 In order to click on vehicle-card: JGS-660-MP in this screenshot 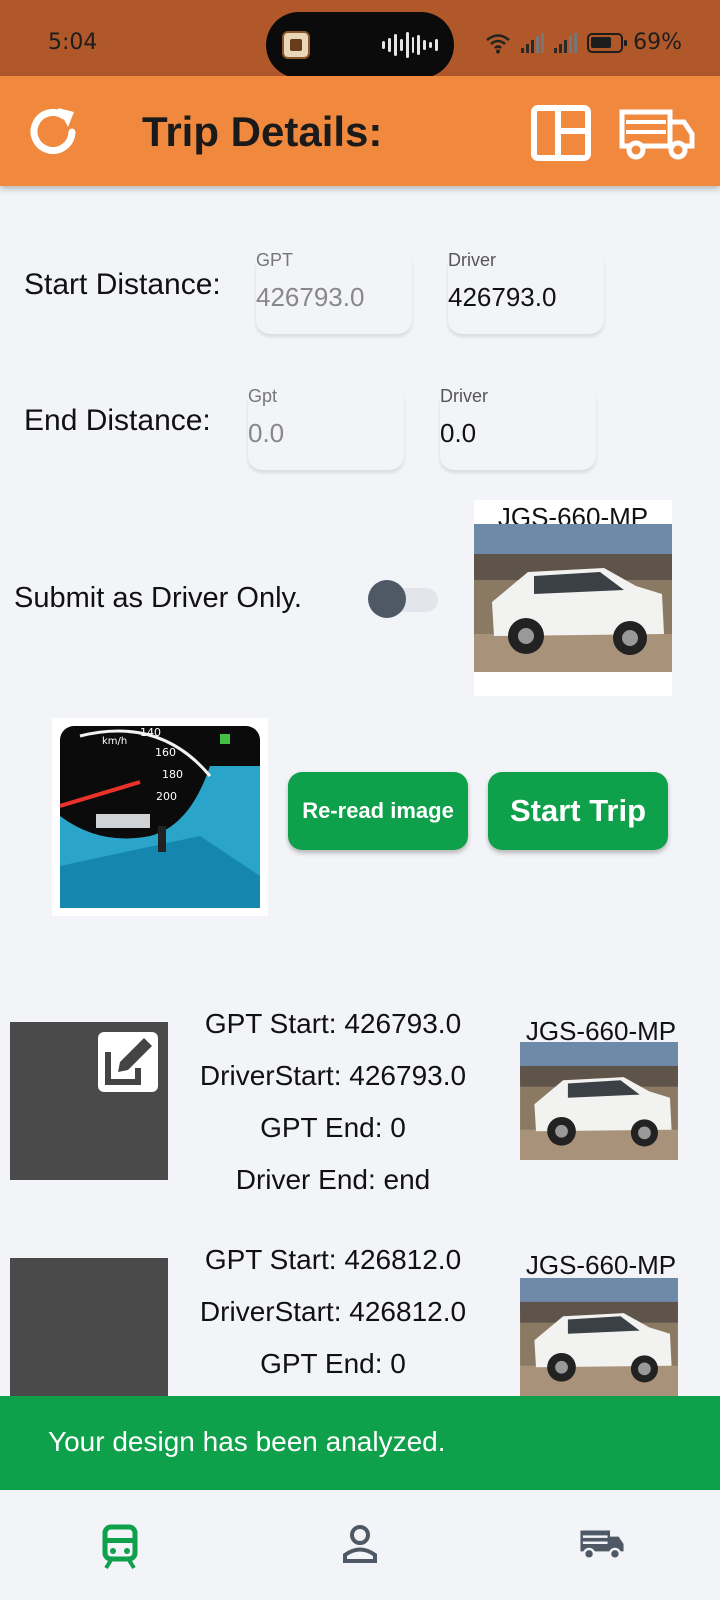, I will do `click(573, 598)`.